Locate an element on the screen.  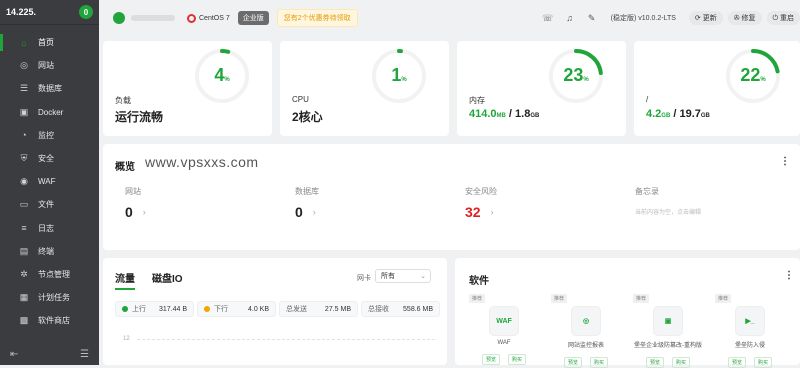
sidebar-item: ▩ 软件商店 is located at coordinates (49, 320).